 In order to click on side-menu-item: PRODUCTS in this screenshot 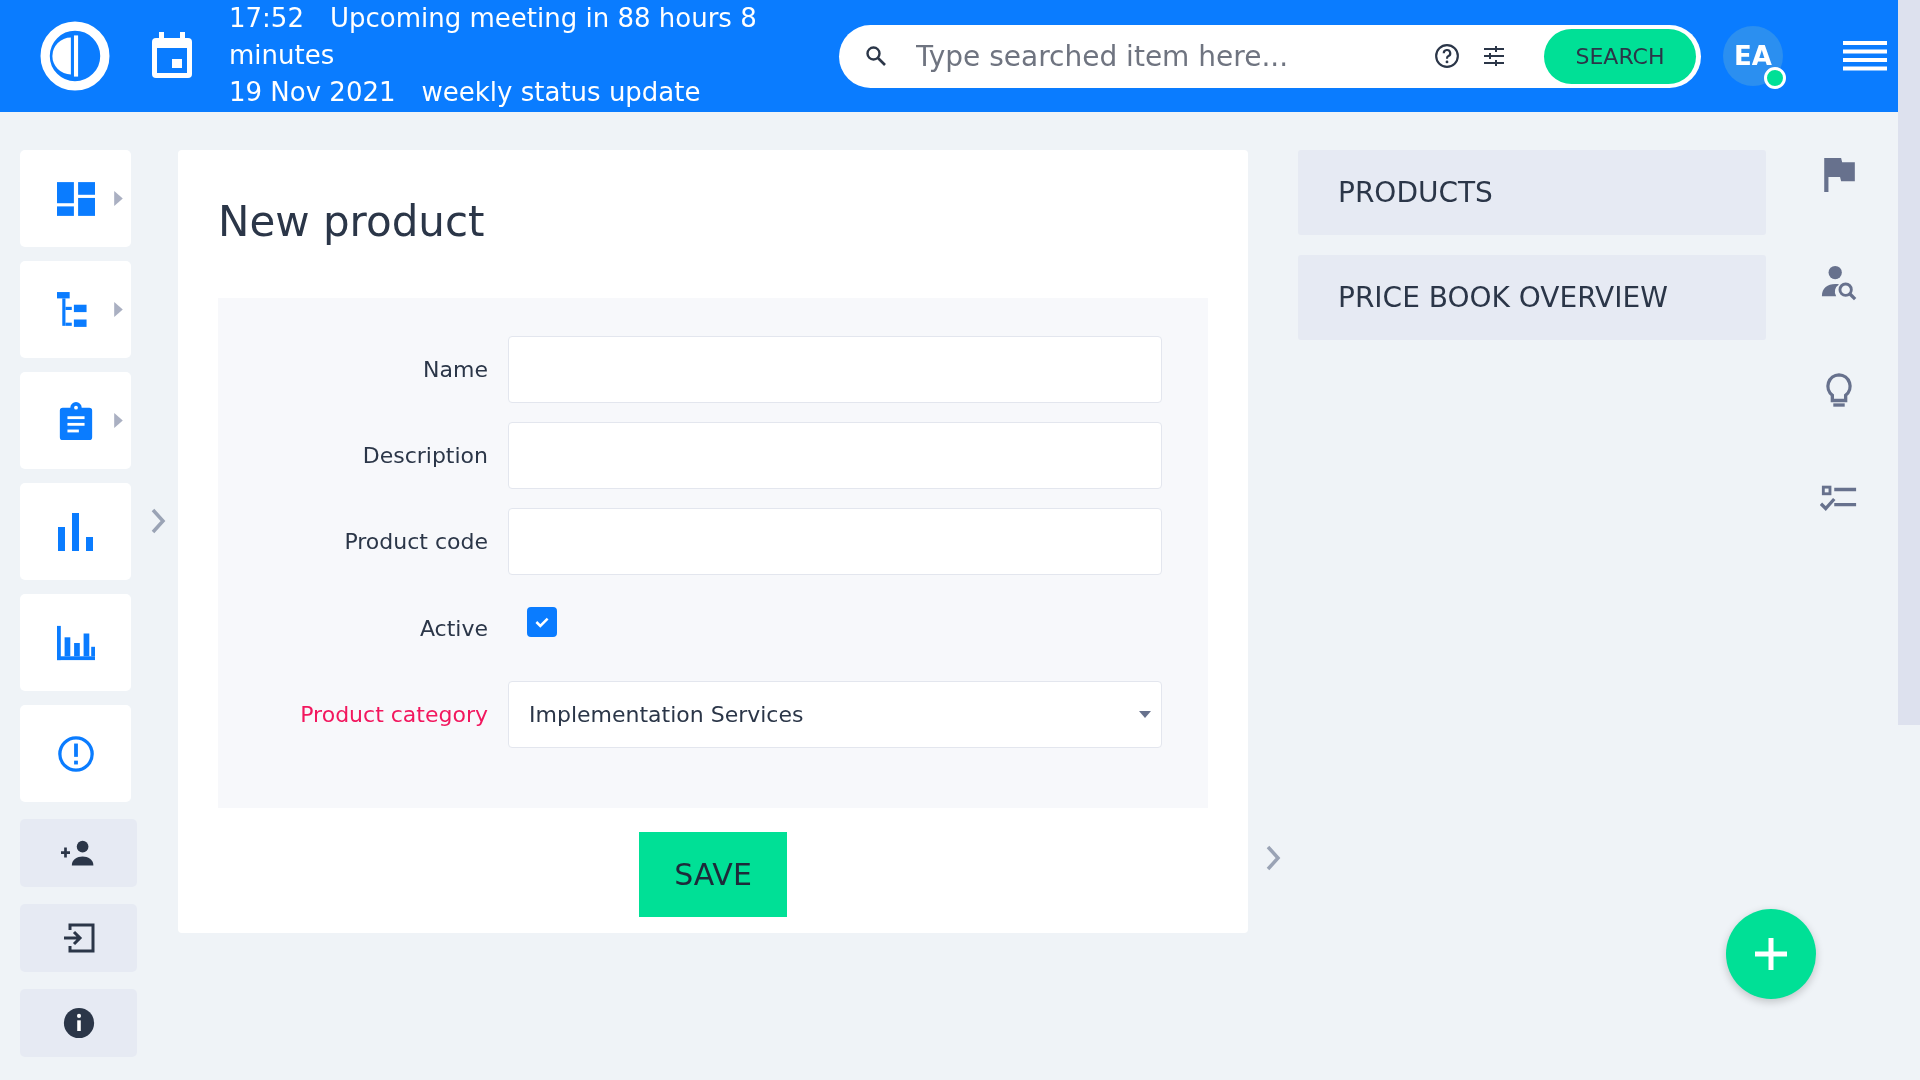, I will do `click(1532, 192)`.